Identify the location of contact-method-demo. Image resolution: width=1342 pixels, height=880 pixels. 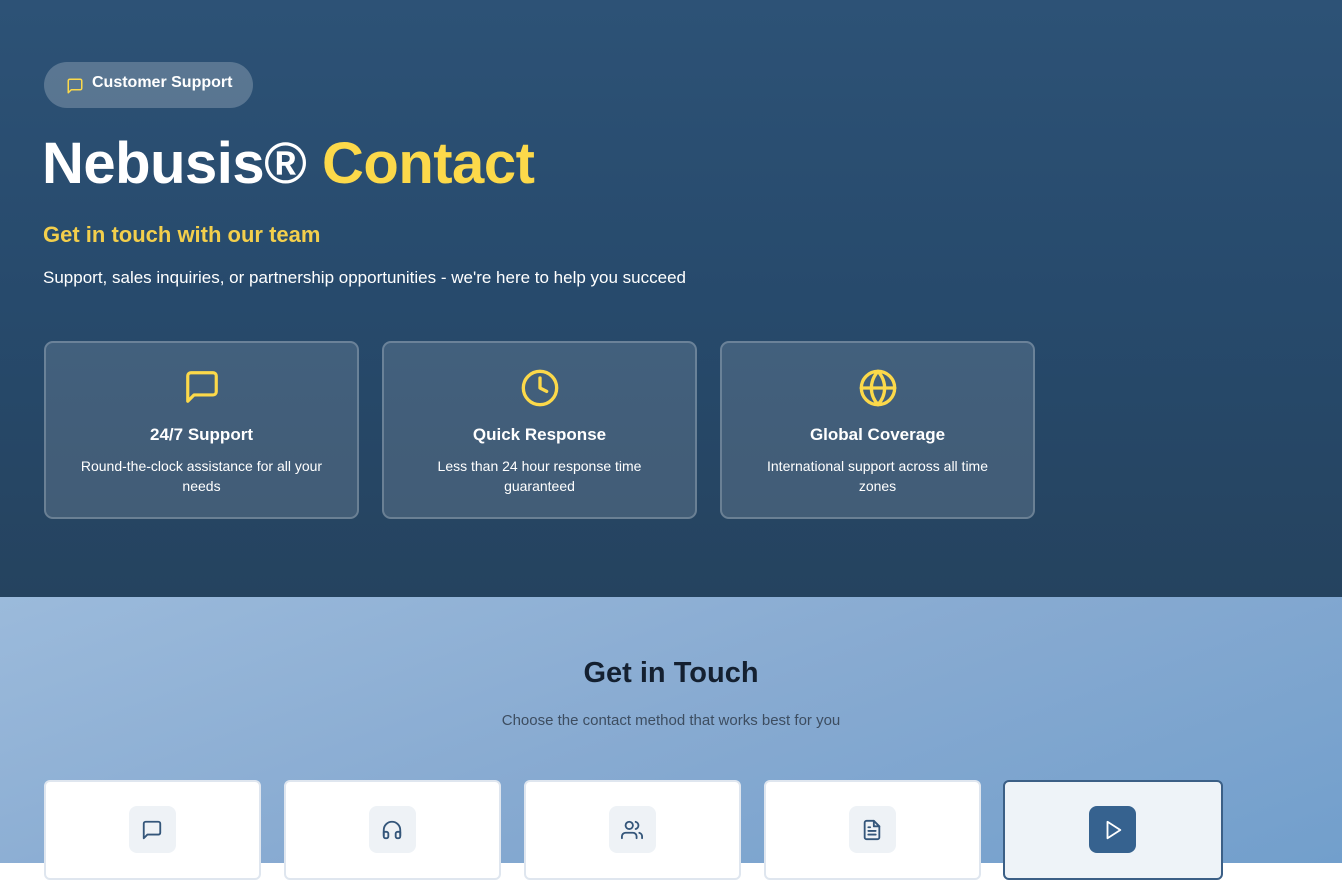
(1113, 830).